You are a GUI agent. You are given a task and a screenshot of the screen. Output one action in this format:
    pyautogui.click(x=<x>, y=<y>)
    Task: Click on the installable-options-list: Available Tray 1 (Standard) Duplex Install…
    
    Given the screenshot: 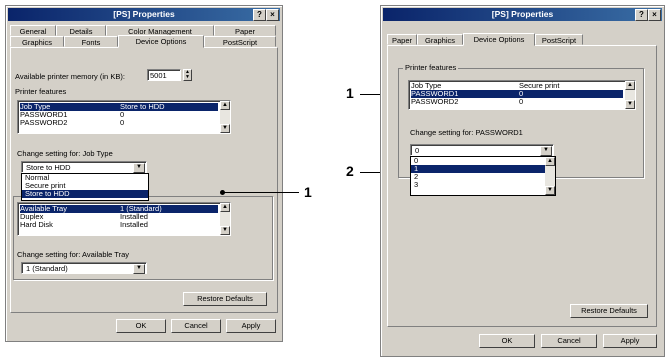 What is the action you would take?
    pyautogui.click(x=124, y=219)
    